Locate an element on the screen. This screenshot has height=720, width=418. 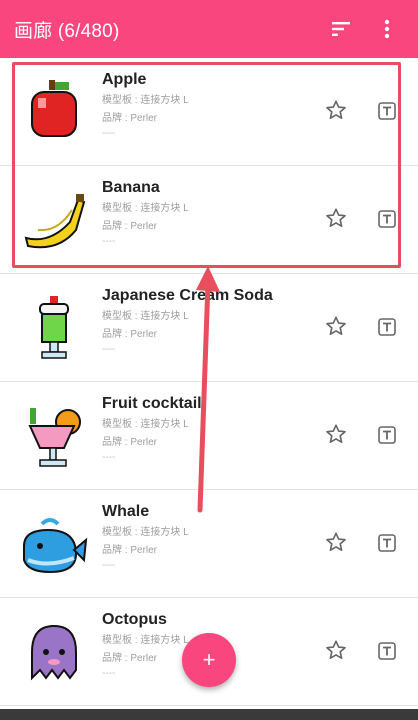
cream-soda-bead-icon is located at coordinates (54, 328).